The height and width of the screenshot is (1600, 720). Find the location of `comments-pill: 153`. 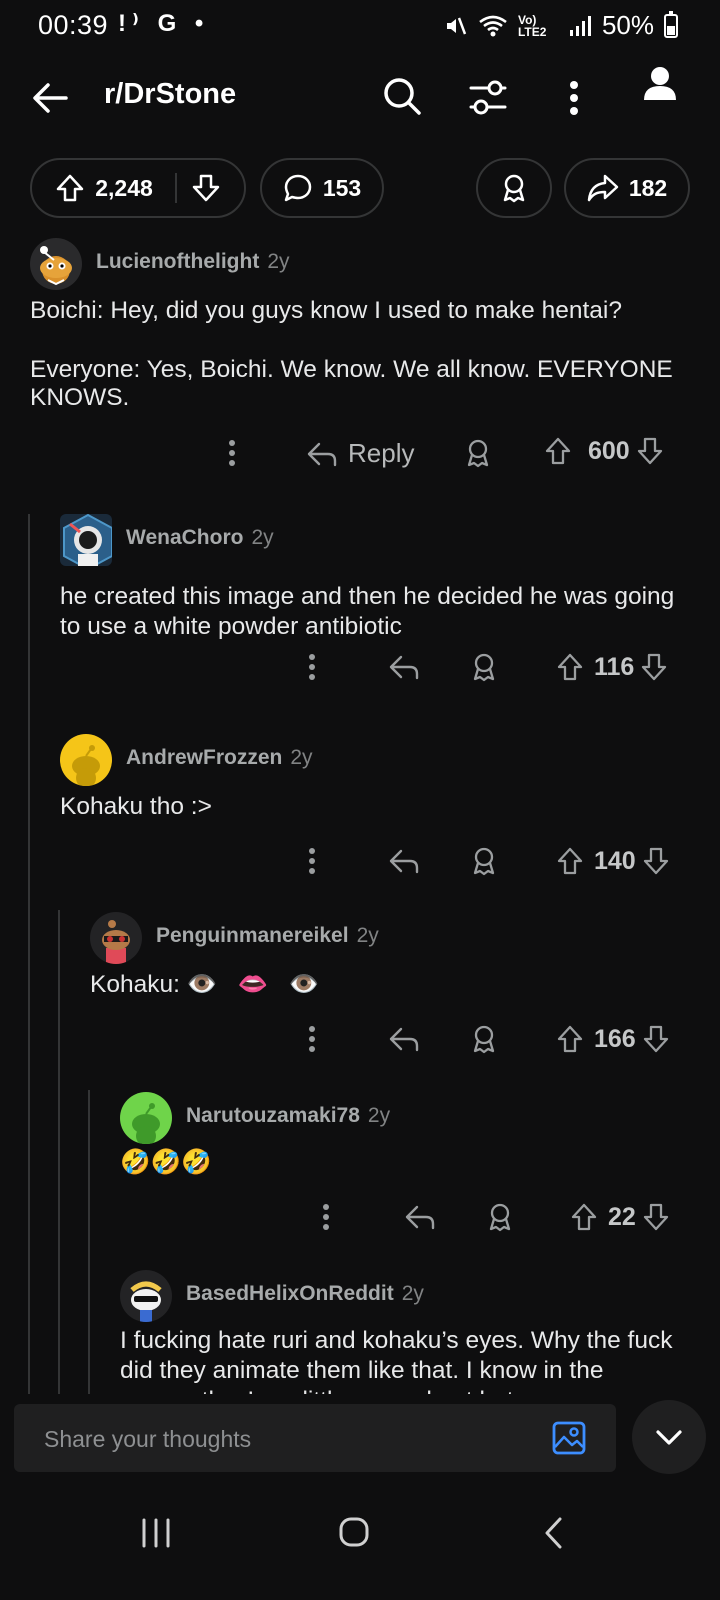

comments-pill: 153 is located at coordinates (322, 188).